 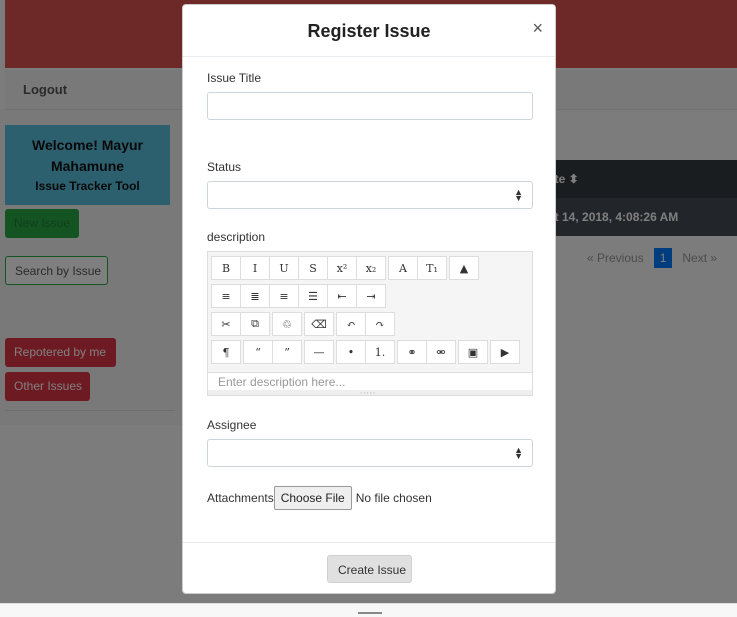 What do you see at coordinates (412, 352) in the screenshot?
I see `link-icon: ⚭` at bounding box center [412, 352].